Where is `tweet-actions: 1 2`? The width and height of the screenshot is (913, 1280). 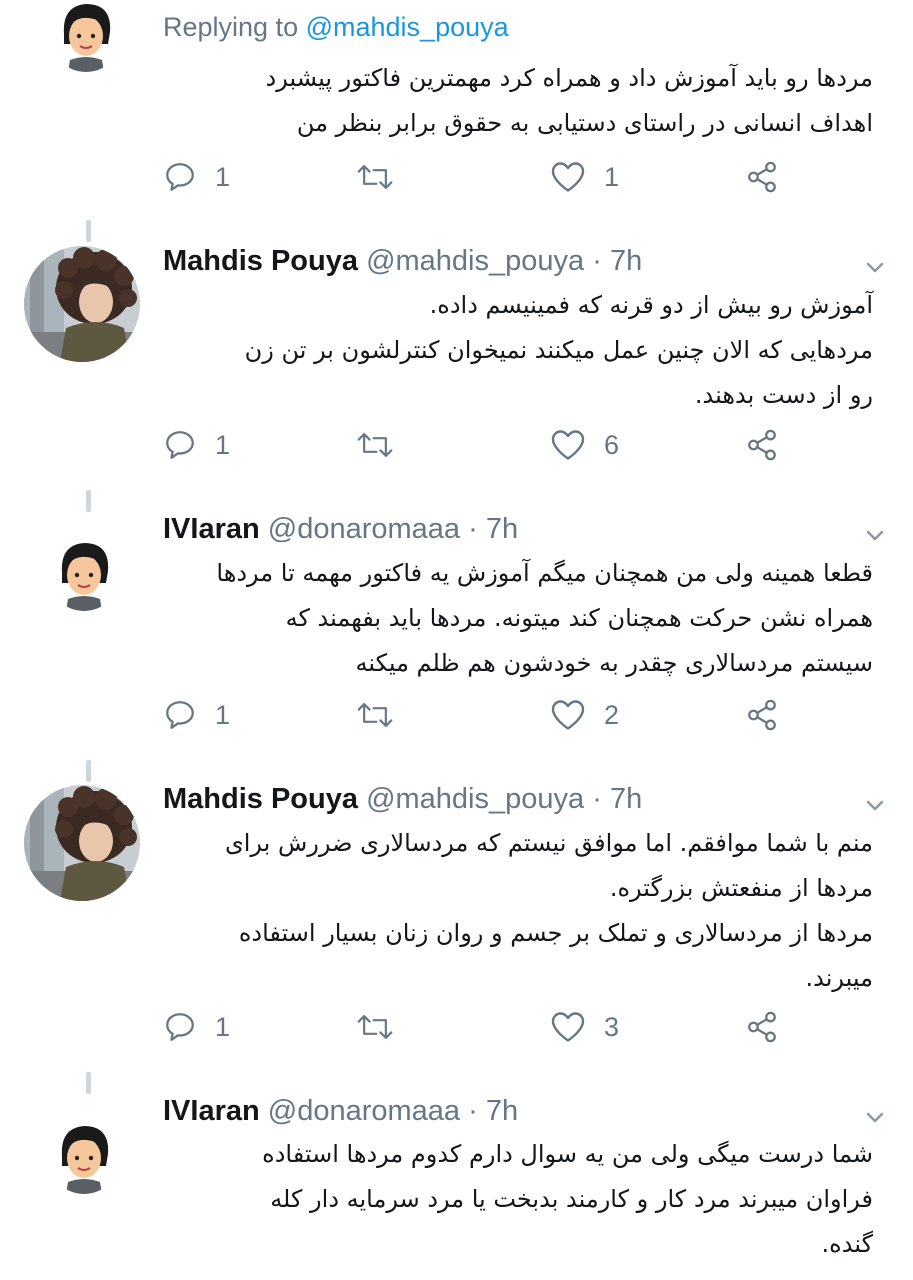
tweet-actions: 1 2 is located at coordinates (456, 718).